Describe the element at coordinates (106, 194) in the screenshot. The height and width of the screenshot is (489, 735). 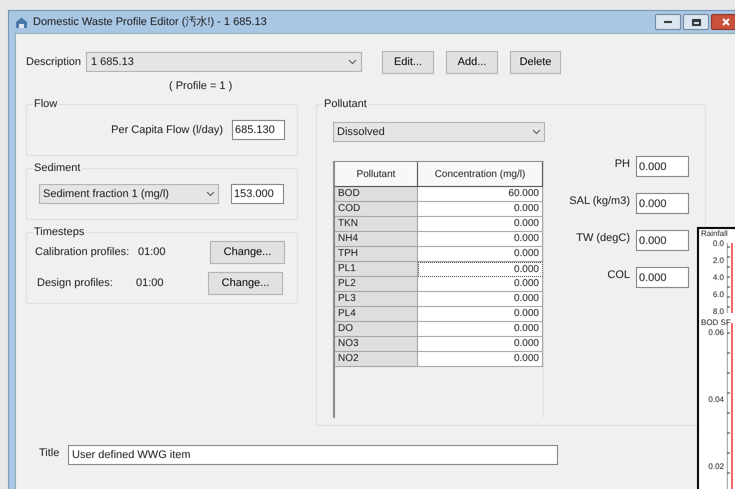
I see `dropdown-value: Sediment fraction 1 (mg/l)` at that location.